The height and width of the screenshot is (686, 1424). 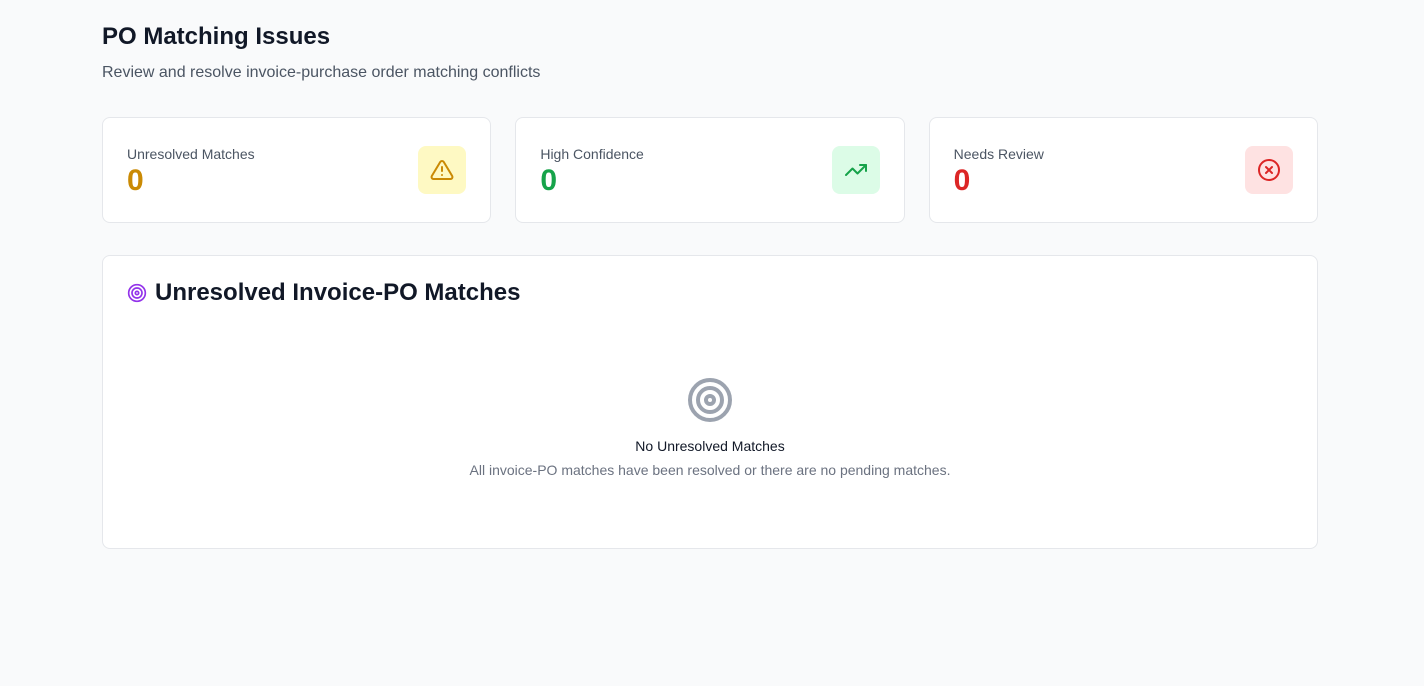 I want to click on panel-header: Unresolved Invoice-PO Matches, so click(x=323, y=293).